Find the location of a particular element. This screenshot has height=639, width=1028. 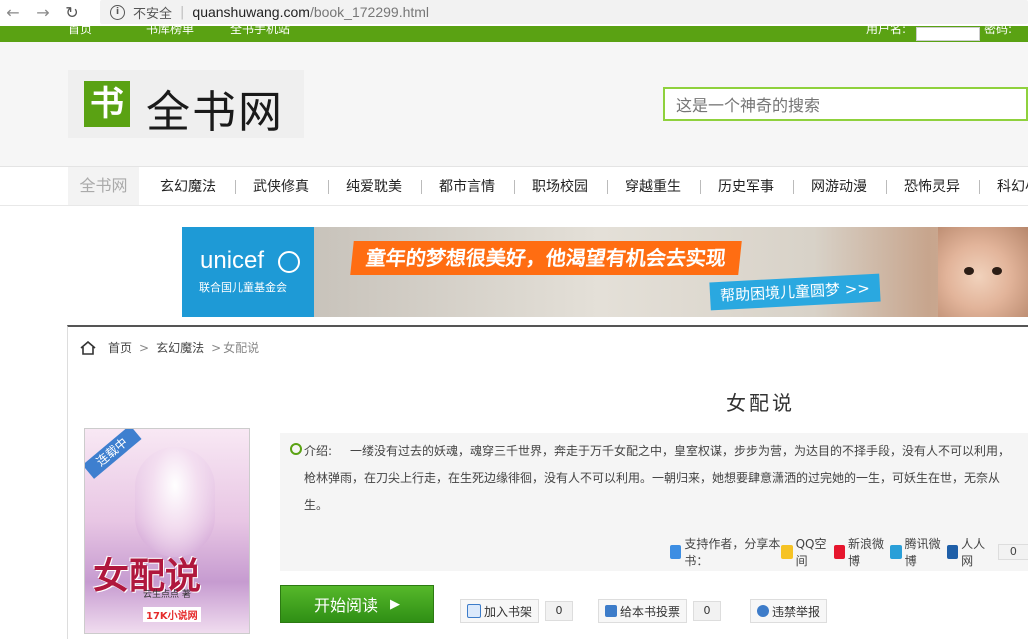

child-photo is located at coordinates (983, 272).